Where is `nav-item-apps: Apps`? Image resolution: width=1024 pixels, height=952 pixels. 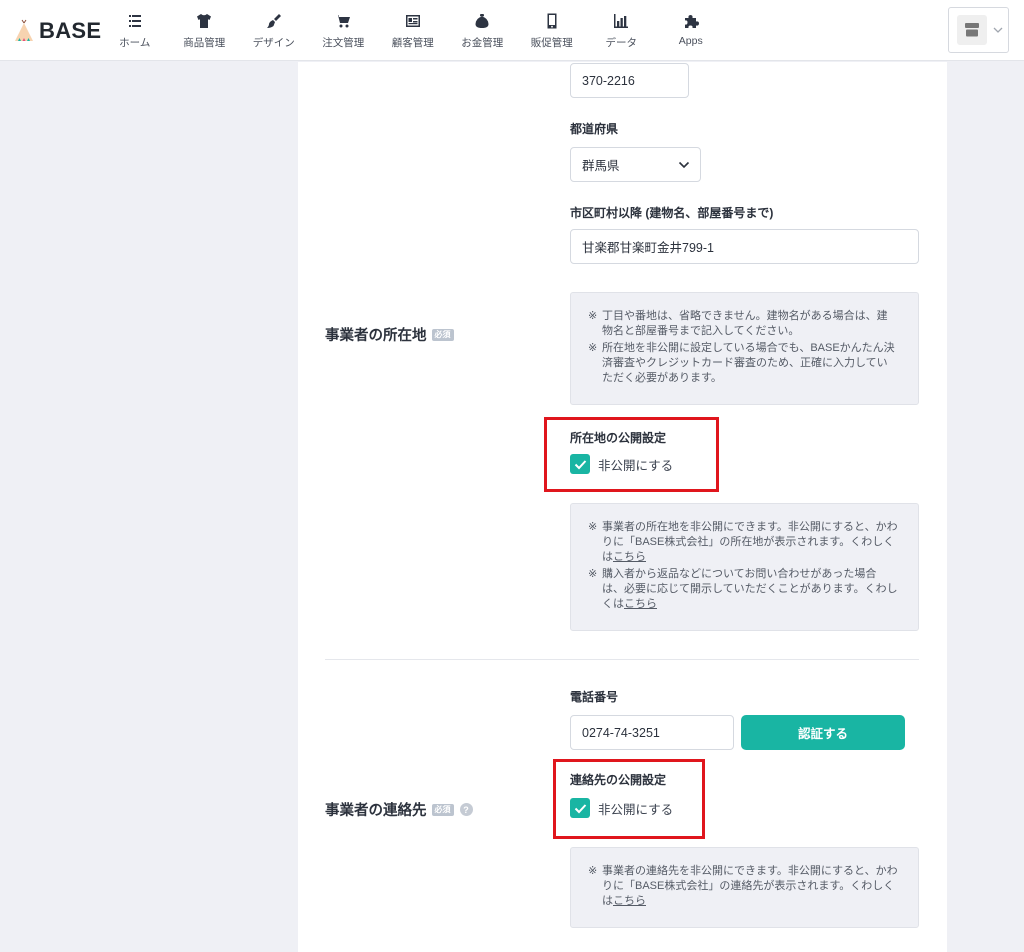 nav-item-apps: Apps is located at coordinates (691, 30).